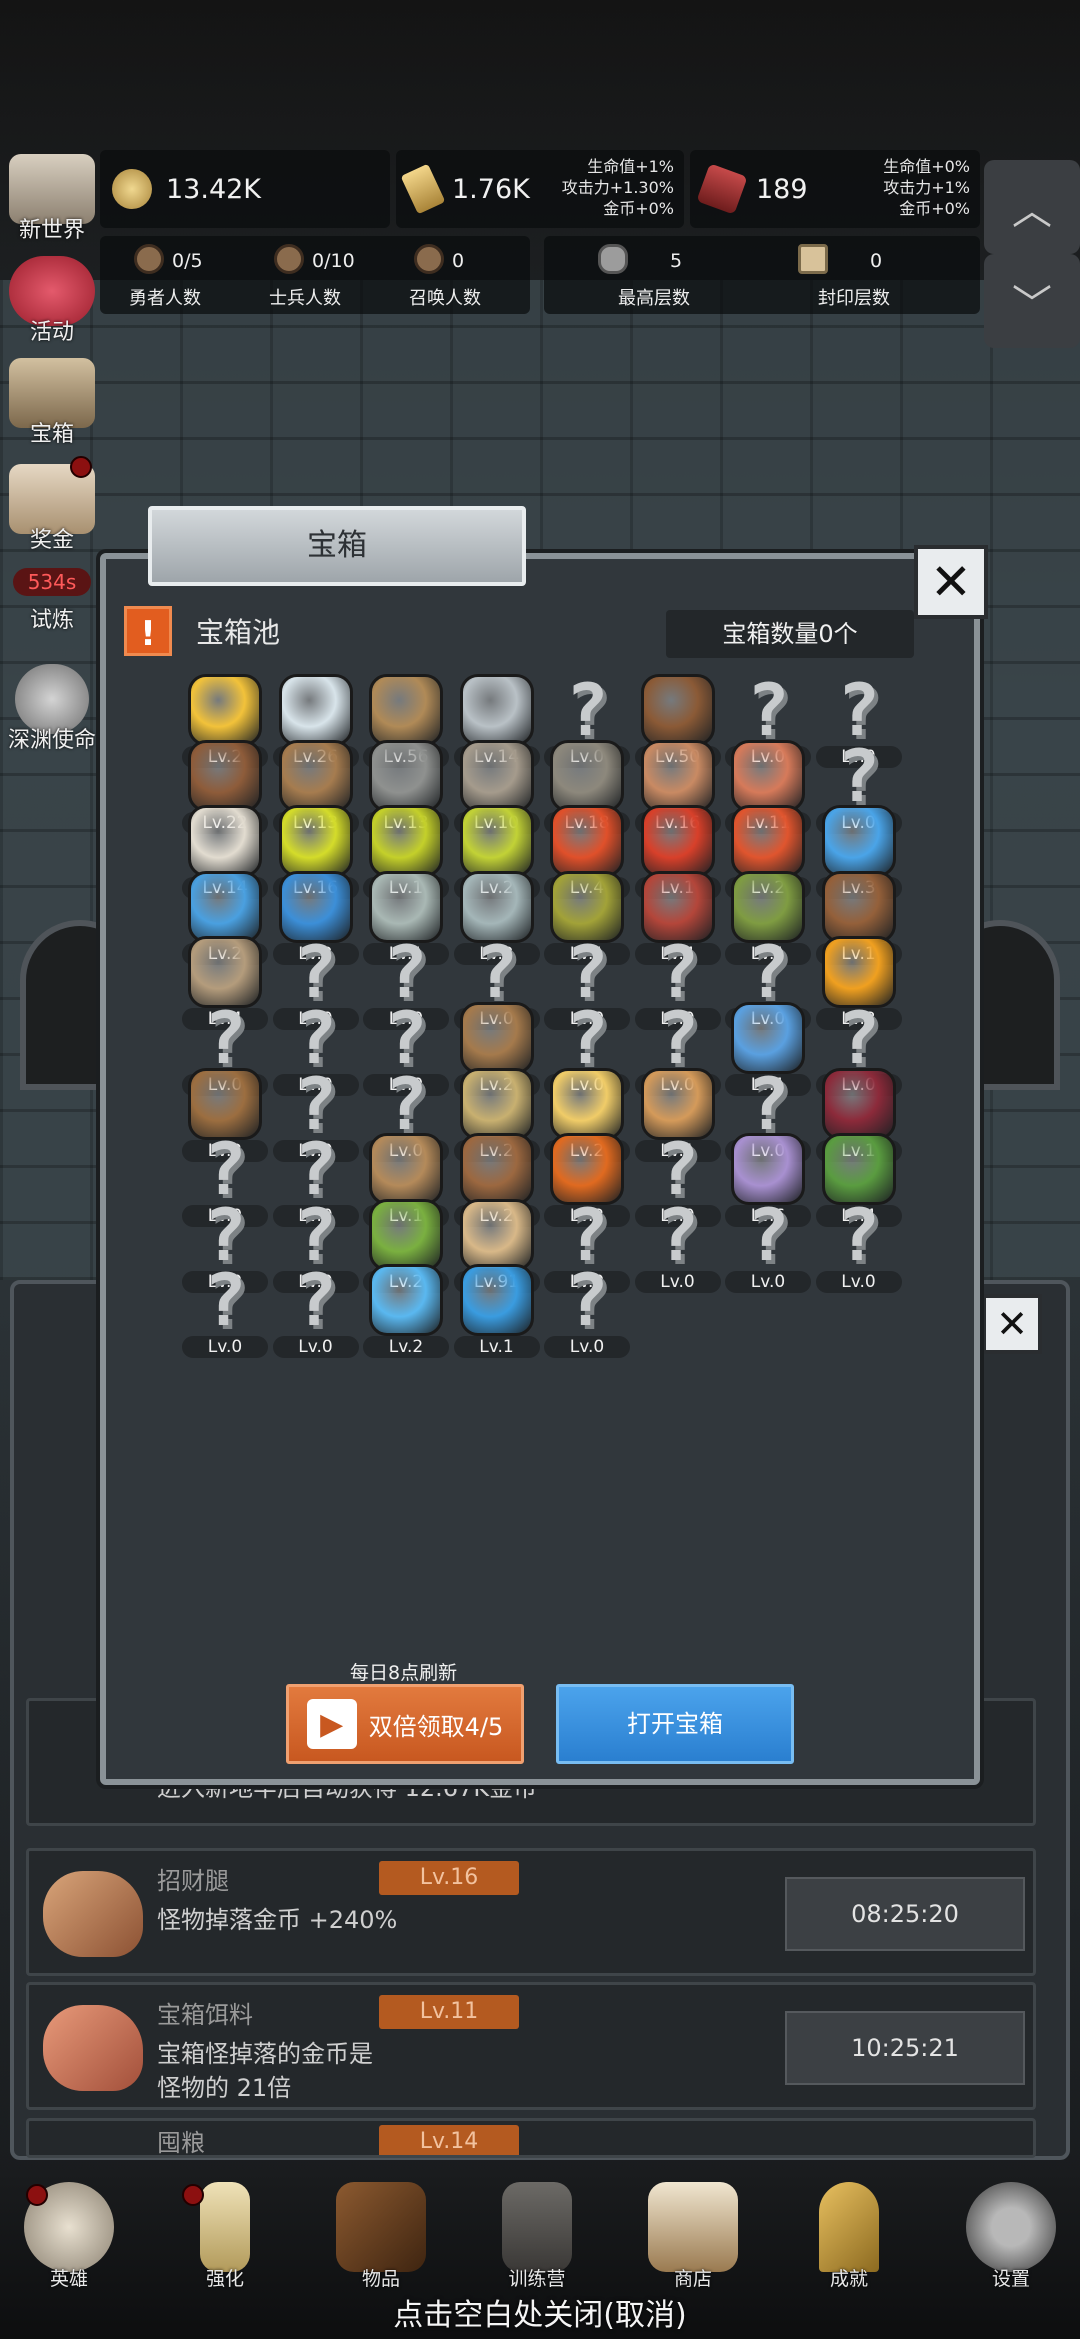 The width and height of the screenshot is (1080, 2339). Describe the element at coordinates (337, 546) in the screenshot. I see `dialog-title: 宝箱` at that location.